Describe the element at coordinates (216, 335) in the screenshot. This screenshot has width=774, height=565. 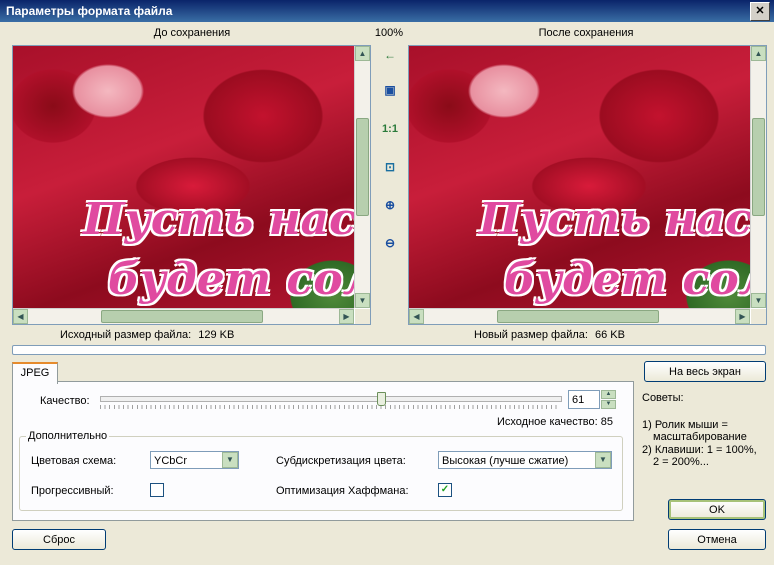
I see `original-size-value: 129 KB` at that location.